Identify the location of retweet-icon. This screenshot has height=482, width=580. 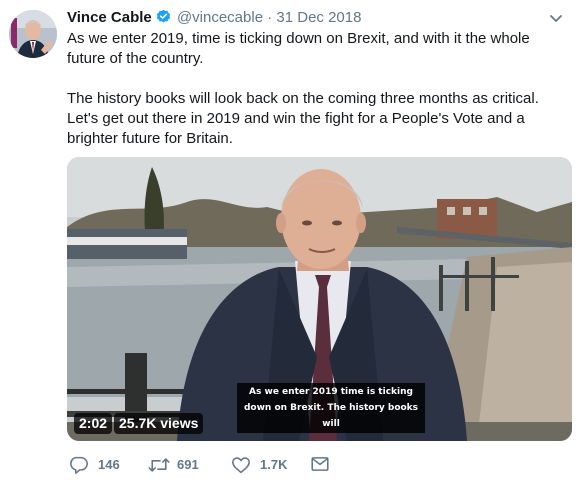
(159, 465).